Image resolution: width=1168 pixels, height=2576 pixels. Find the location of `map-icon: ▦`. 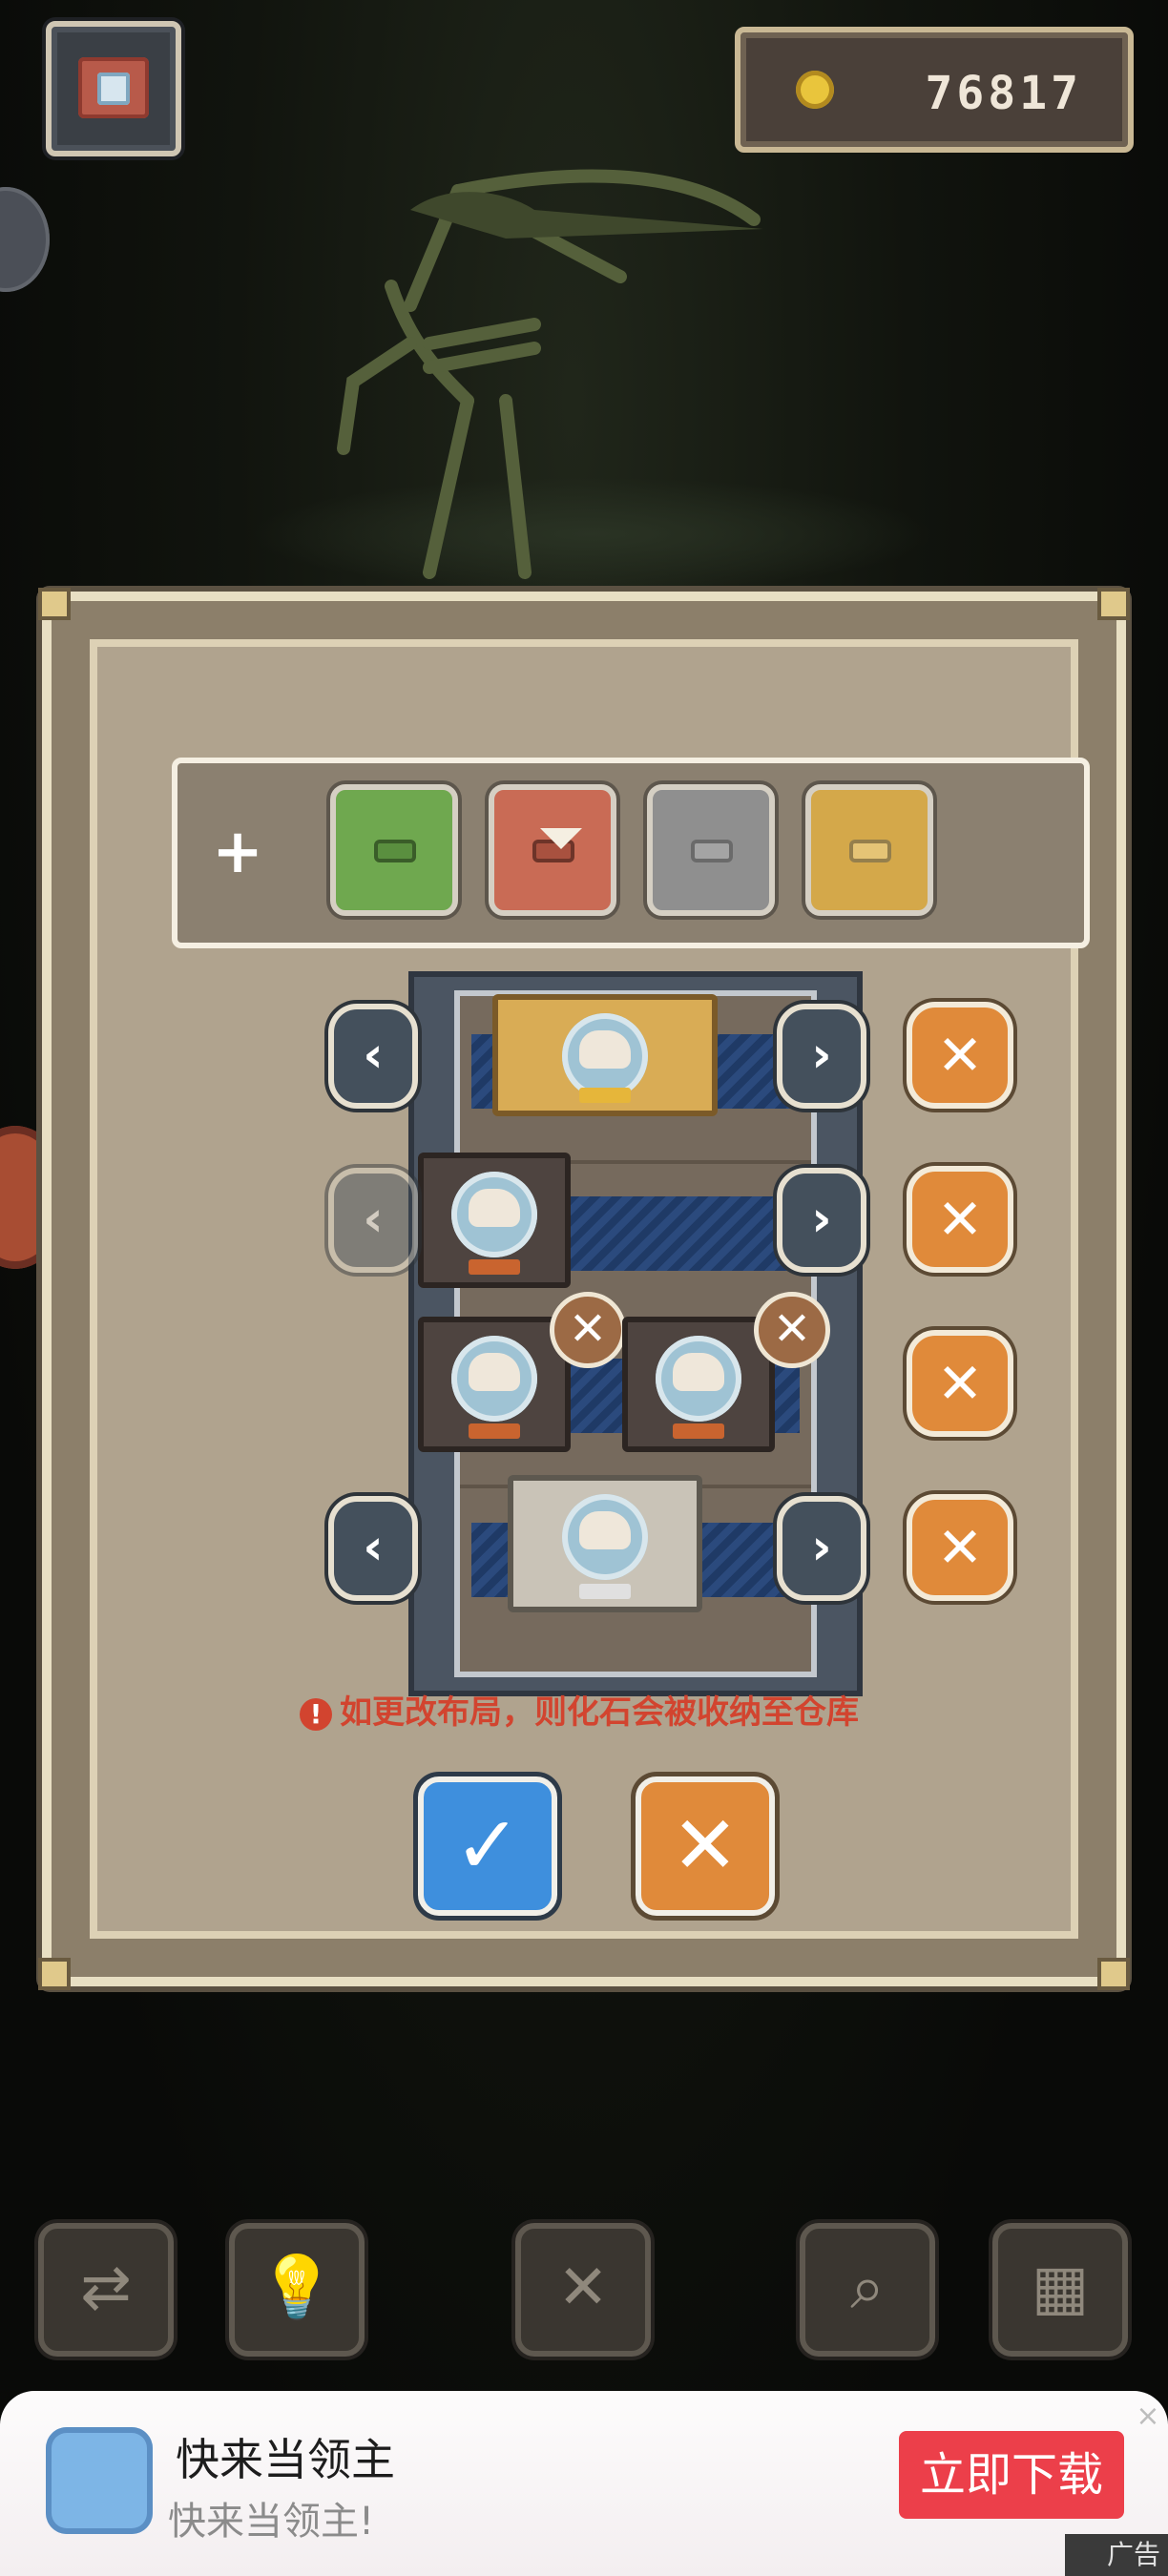

map-icon: ▦ is located at coordinates (1060, 2288).